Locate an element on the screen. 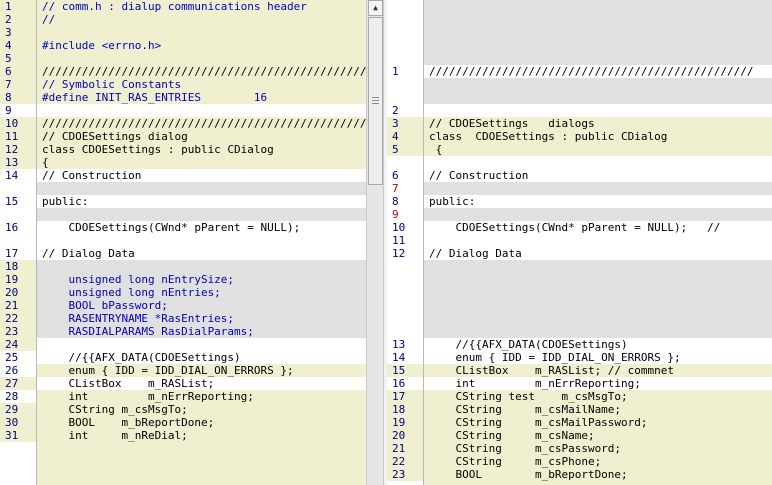  right-code-line: enum { IDD = IDD_DIAL_ON_ERRORS }; is located at coordinates (598, 357).